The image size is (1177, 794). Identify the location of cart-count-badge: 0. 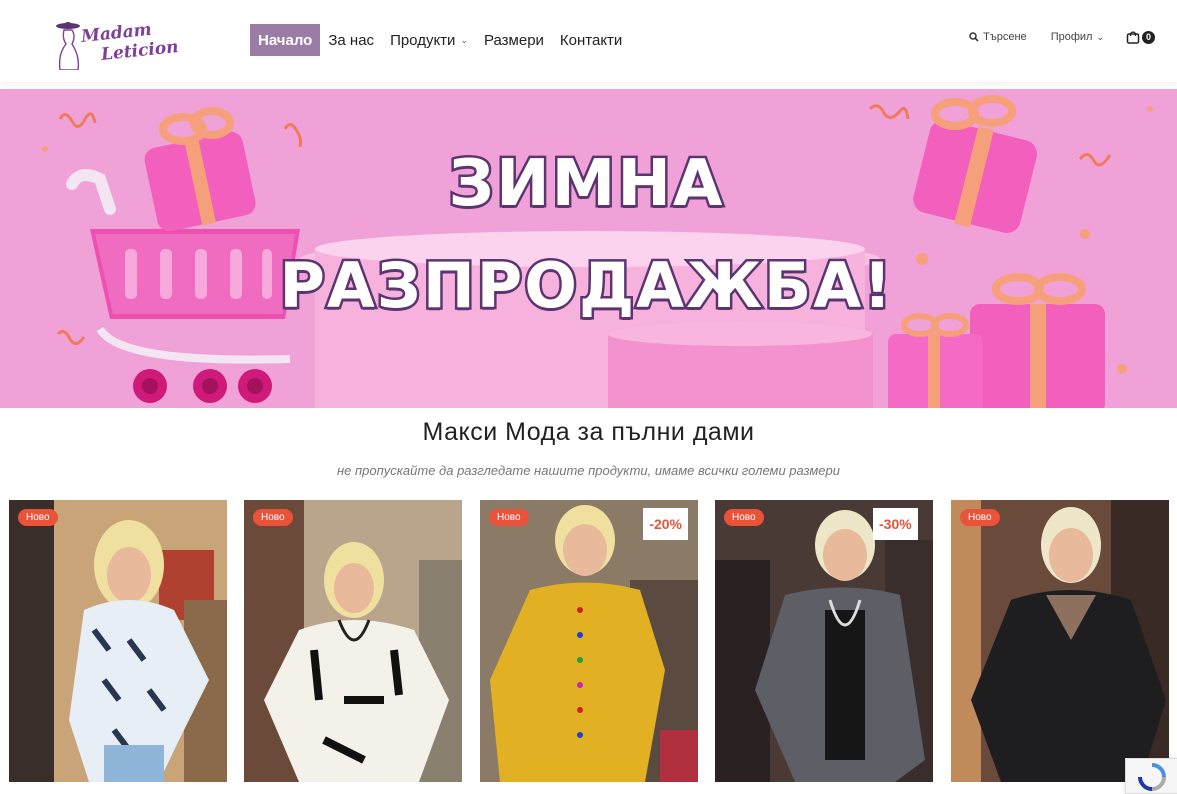
(1148, 37).